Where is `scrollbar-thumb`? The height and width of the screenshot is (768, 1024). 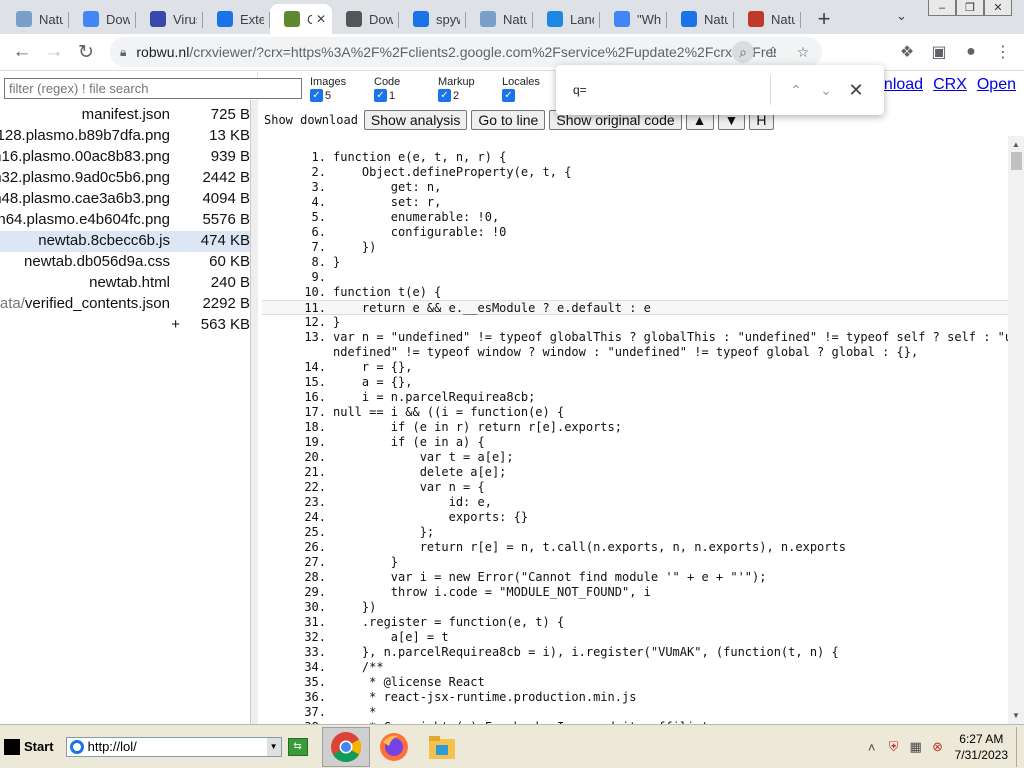 scrollbar-thumb is located at coordinates (1016, 161).